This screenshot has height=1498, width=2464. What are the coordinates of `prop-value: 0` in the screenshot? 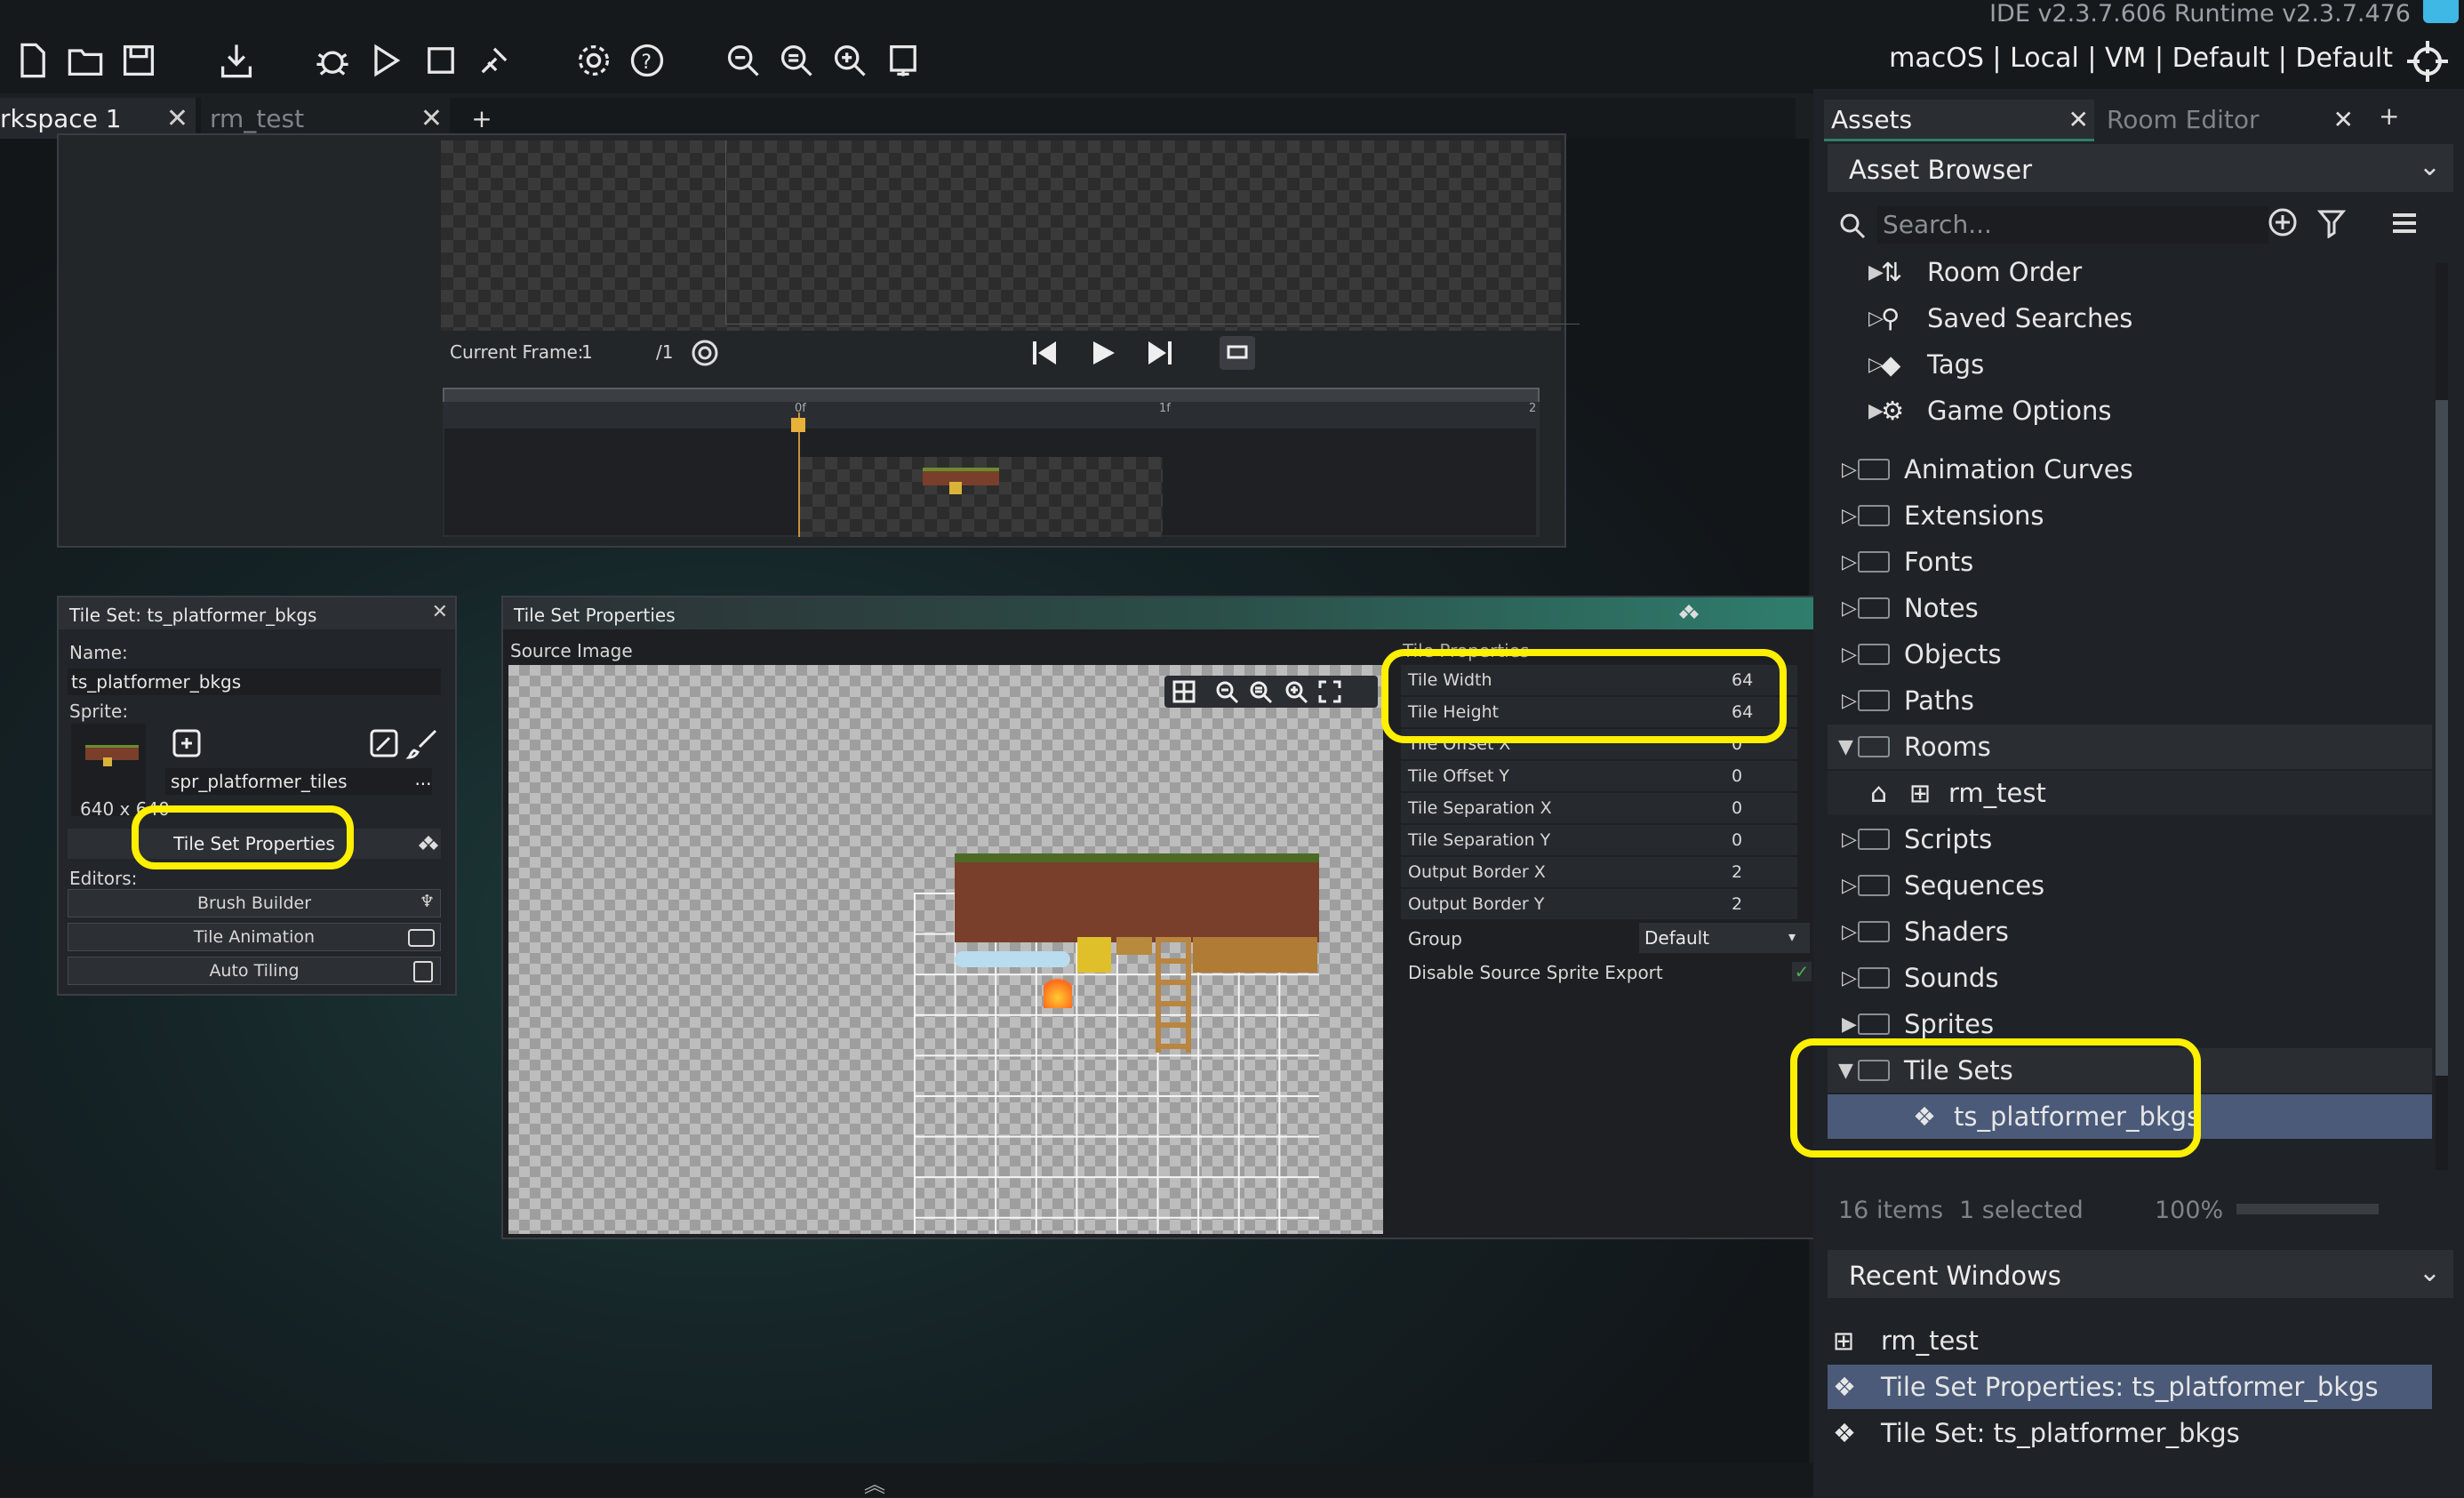 It's located at (1737, 808).